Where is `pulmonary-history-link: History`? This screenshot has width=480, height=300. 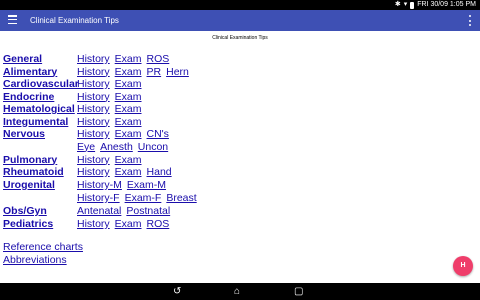 pulmonary-history-link: History is located at coordinates (93, 160).